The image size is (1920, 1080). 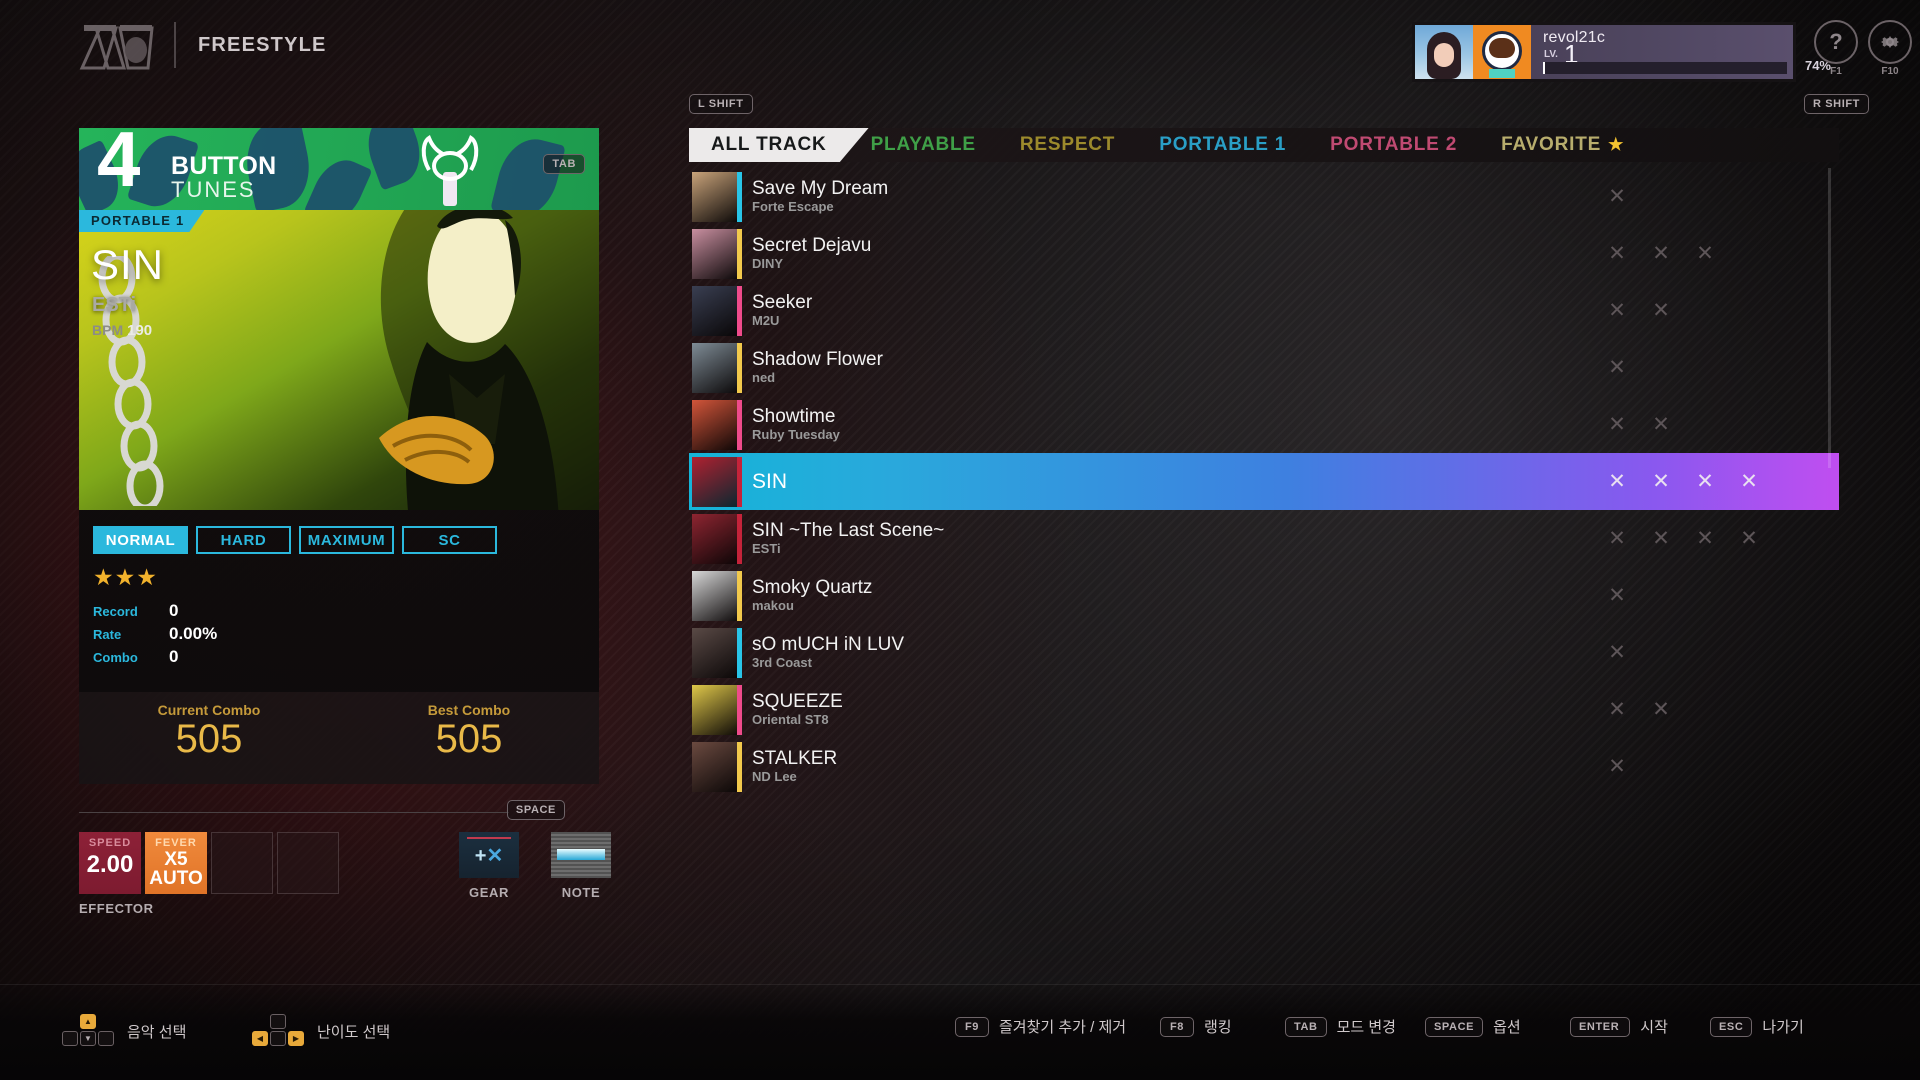 What do you see at coordinates (1890, 42) in the screenshot?
I see `settings-button` at bounding box center [1890, 42].